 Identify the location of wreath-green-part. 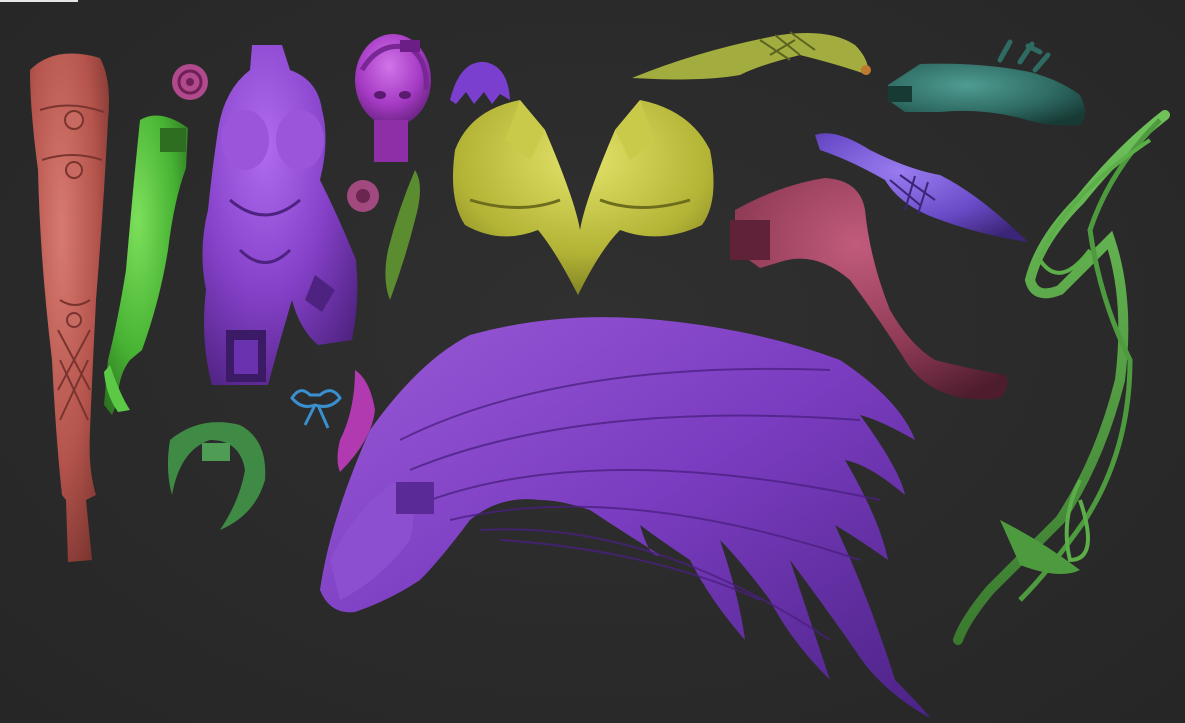
(216, 476).